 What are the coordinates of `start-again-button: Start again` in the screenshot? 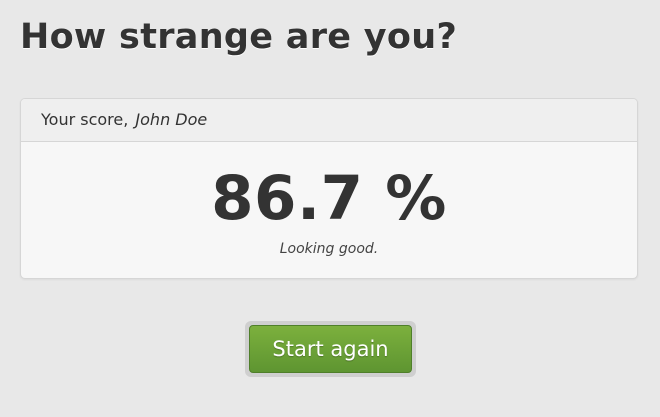 It's located at (330, 349).